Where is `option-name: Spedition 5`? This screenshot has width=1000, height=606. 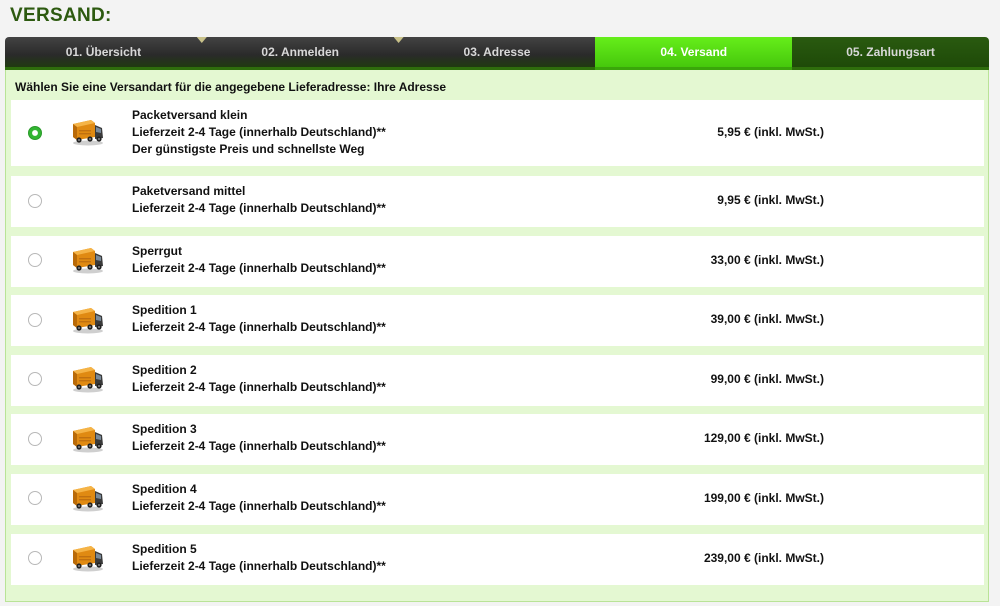
option-name: Spedition 5 is located at coordinates (164, 549).